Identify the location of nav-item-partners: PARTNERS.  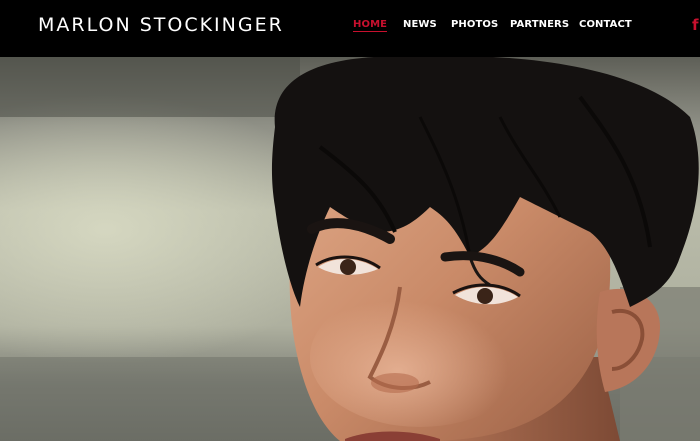
(539, 24).